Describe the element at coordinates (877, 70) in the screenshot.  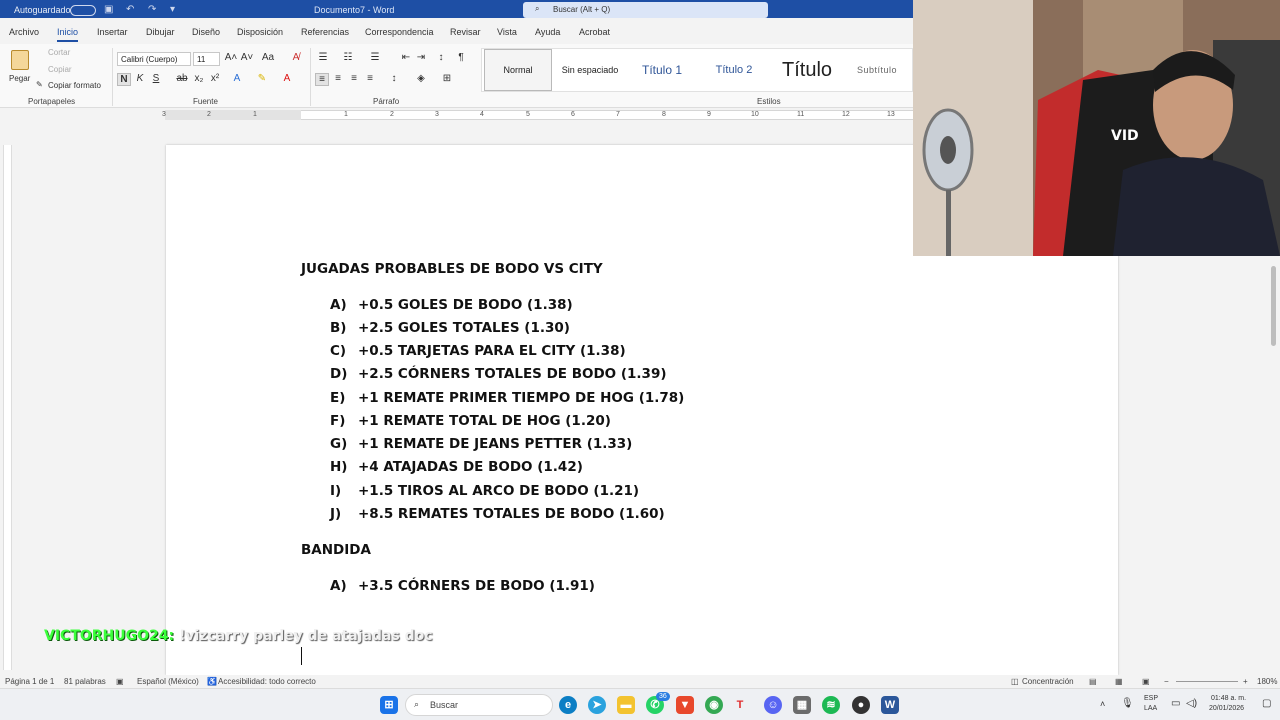
I see `style-subtitle: Subtítulo` at that location.